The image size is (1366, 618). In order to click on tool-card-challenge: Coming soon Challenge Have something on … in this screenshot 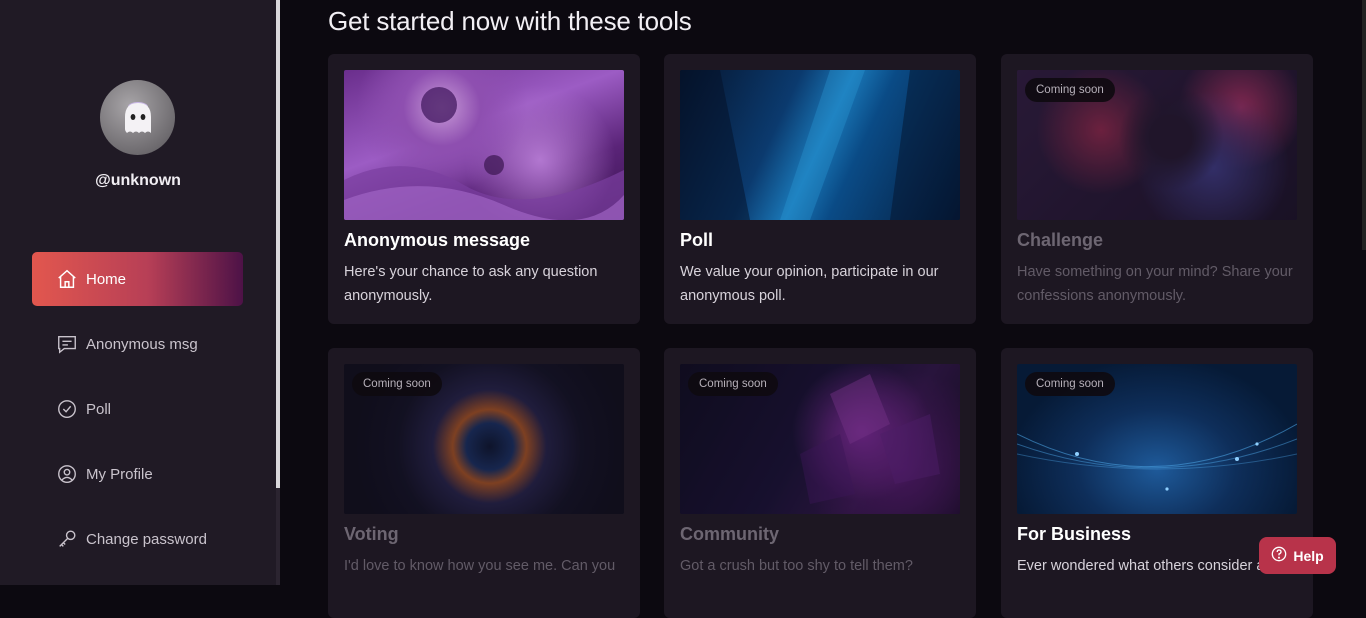, I will do `click(1157, 189)`.